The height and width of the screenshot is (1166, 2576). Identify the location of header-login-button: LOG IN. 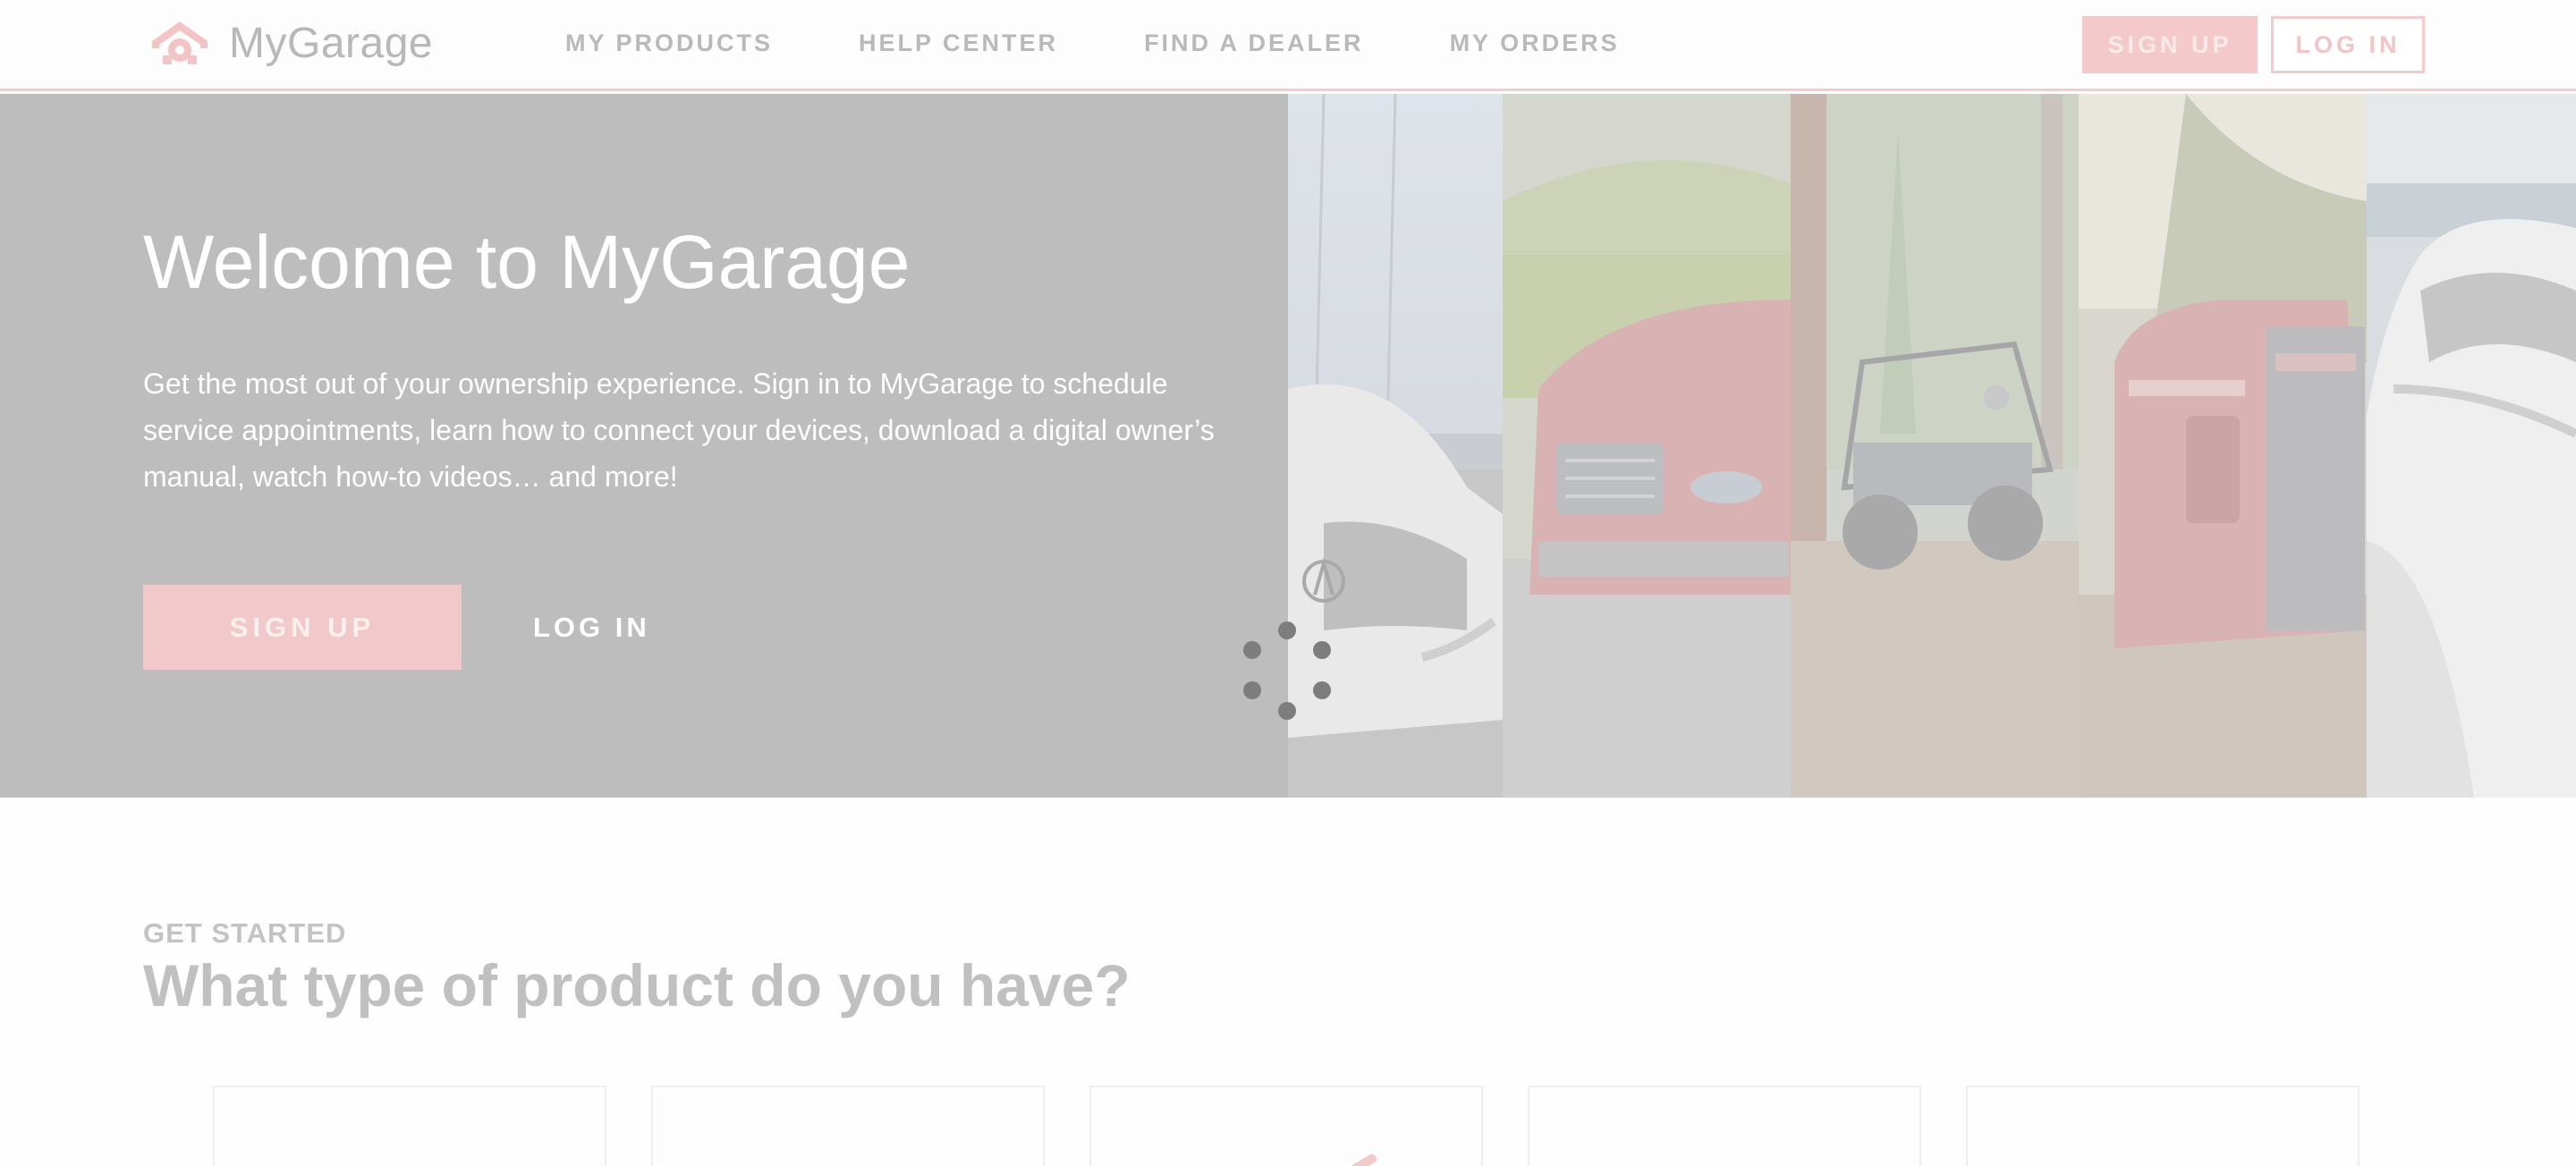
(2348, 44).